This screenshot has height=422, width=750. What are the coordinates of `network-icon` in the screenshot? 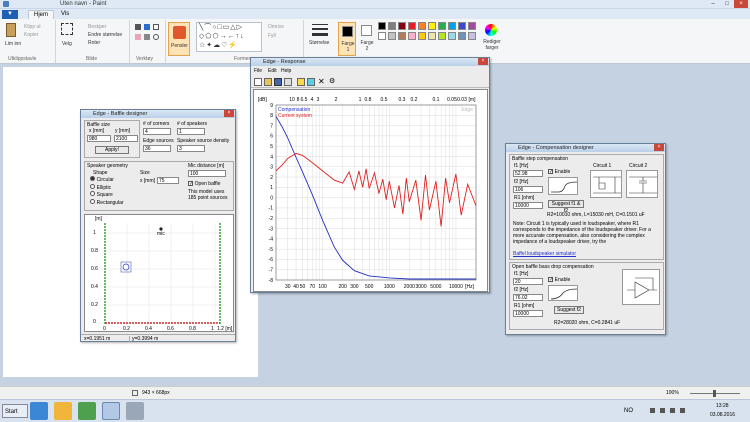 It's located at (672, 410).